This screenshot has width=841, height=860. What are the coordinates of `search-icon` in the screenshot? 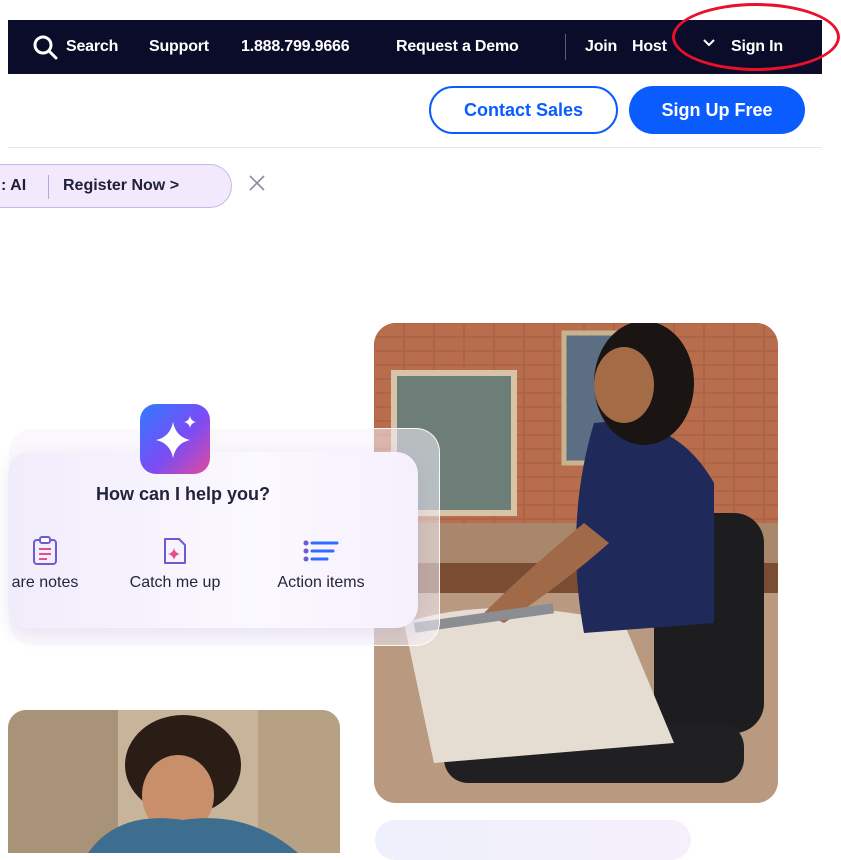 It's located at (45, 47).